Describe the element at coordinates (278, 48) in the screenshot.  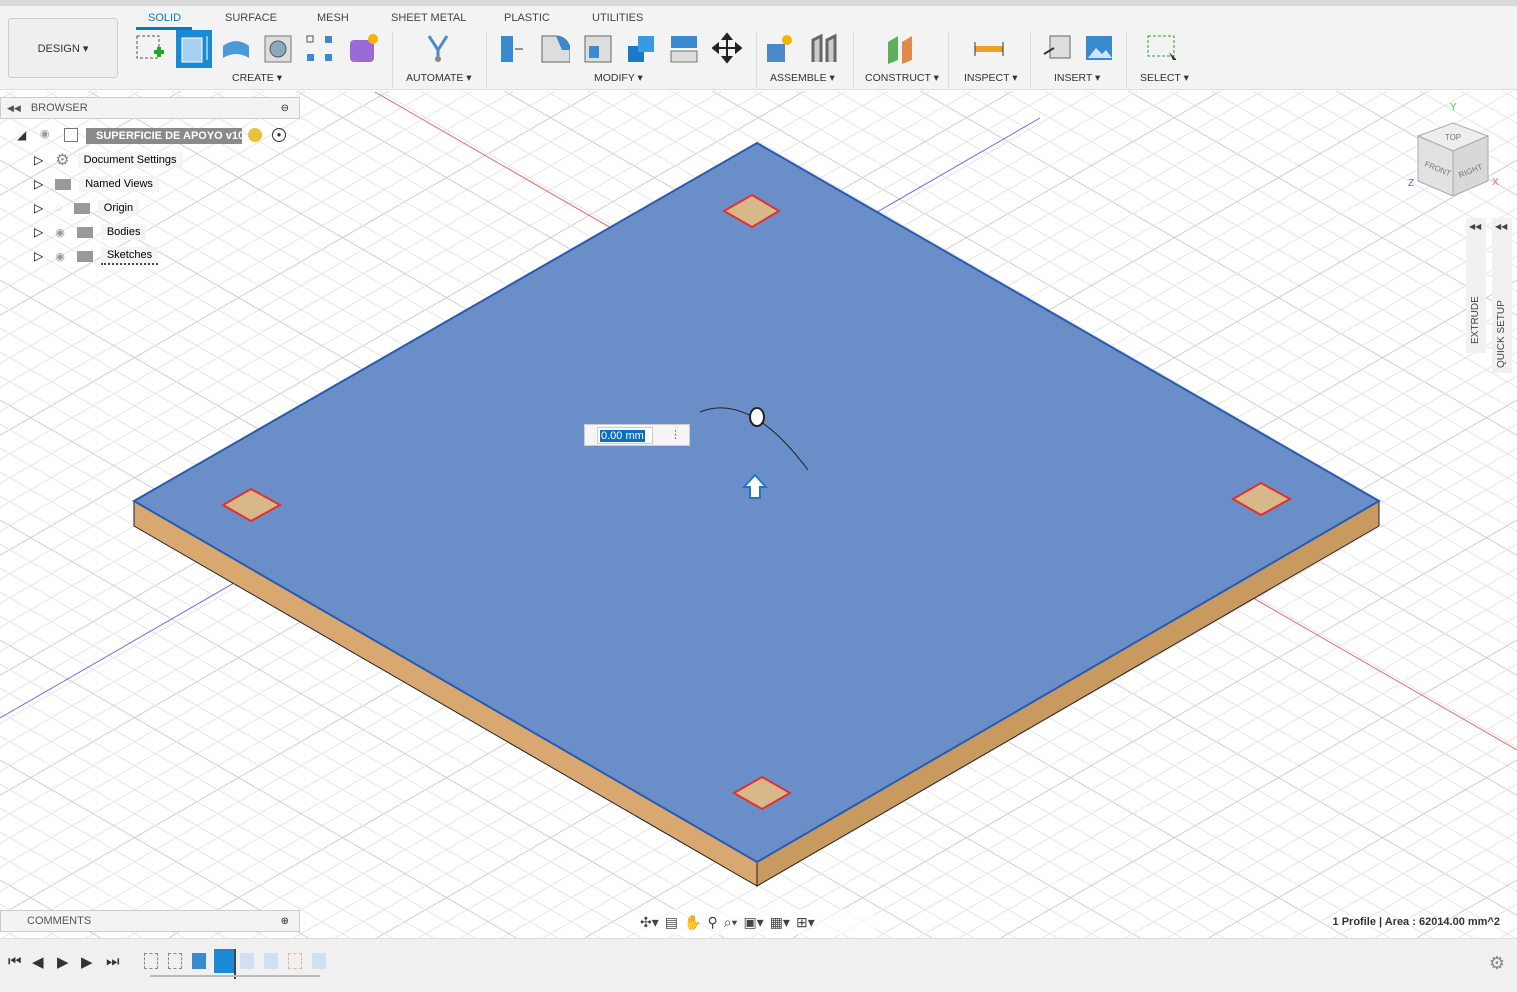
I see `hole-icon` at that location.